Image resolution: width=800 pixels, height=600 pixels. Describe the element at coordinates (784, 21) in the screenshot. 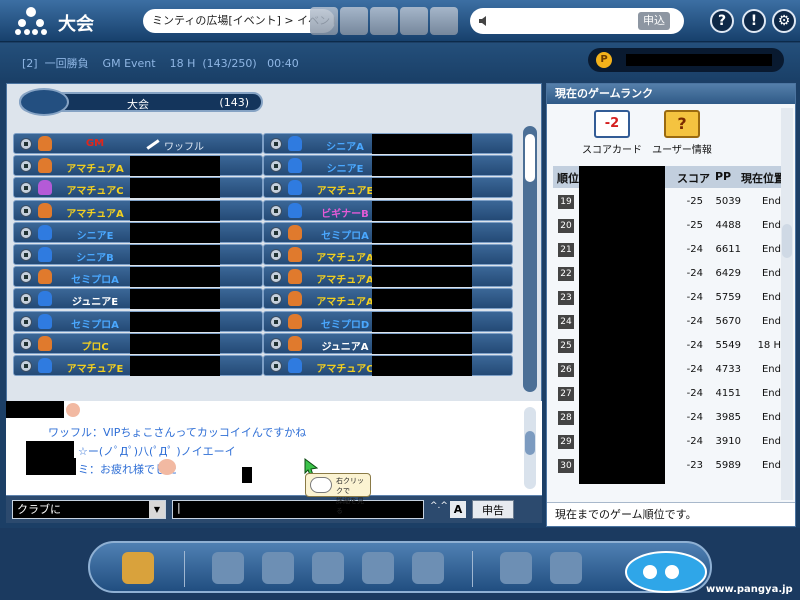

I see `gear-icon: ⚙` at that location.